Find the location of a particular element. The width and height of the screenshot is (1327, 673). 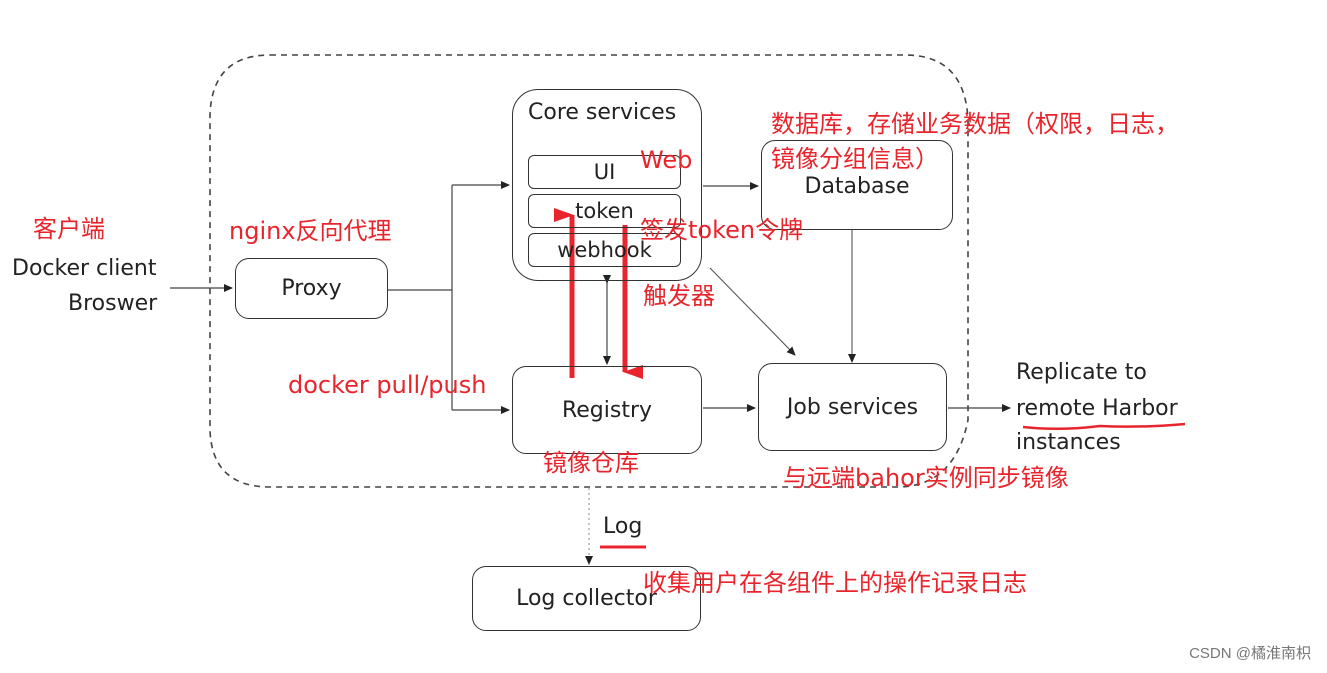

log-collector-label: Log collector is located at coordinates (586, 598).